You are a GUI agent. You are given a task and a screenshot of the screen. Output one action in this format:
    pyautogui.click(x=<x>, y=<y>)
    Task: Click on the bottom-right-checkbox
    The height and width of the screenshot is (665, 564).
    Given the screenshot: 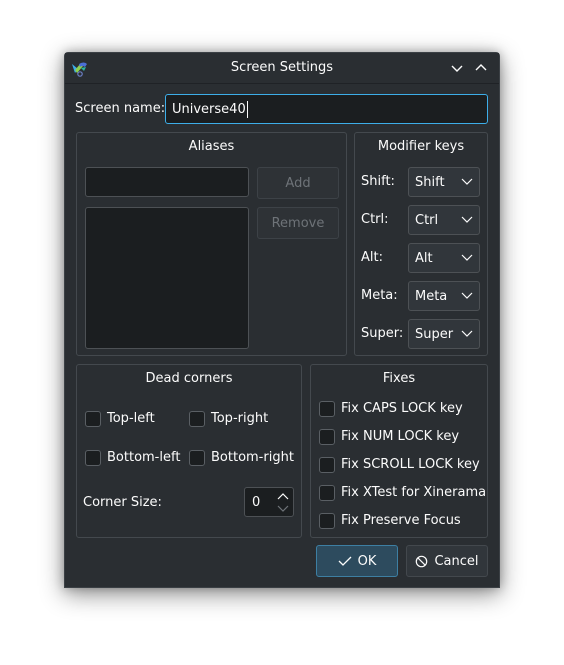 What is the action you would take?
    pyautogui.click(x=197, y=458)
    